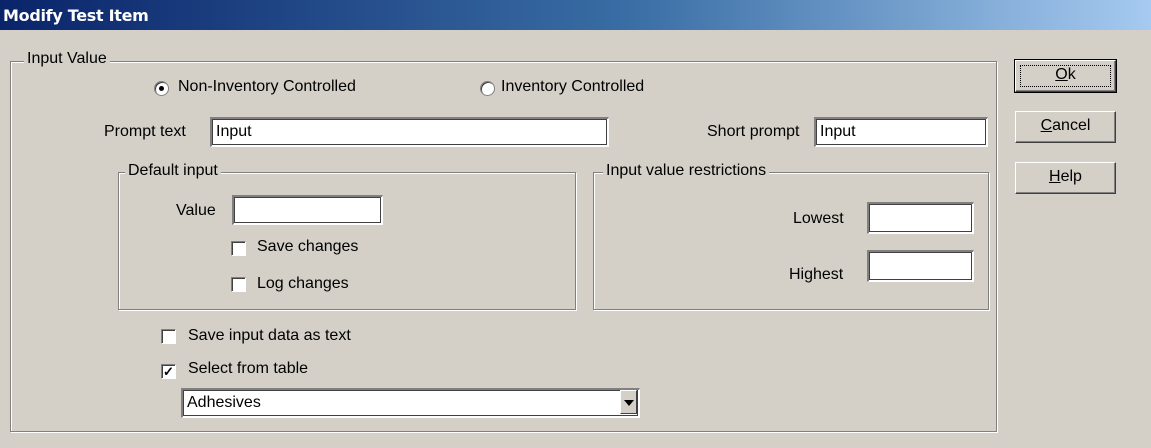 The image size is (1151, 448). What do you see at coordinates (816, 274) in the screenshot?
I see `highest-label: Highest` at bounding box center [816, 274].